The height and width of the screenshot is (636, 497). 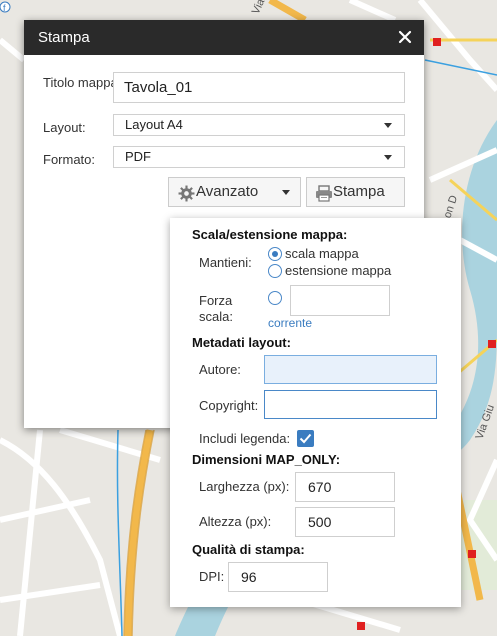 I want to click on print-button: Stampa, so click(x=355, y=192).